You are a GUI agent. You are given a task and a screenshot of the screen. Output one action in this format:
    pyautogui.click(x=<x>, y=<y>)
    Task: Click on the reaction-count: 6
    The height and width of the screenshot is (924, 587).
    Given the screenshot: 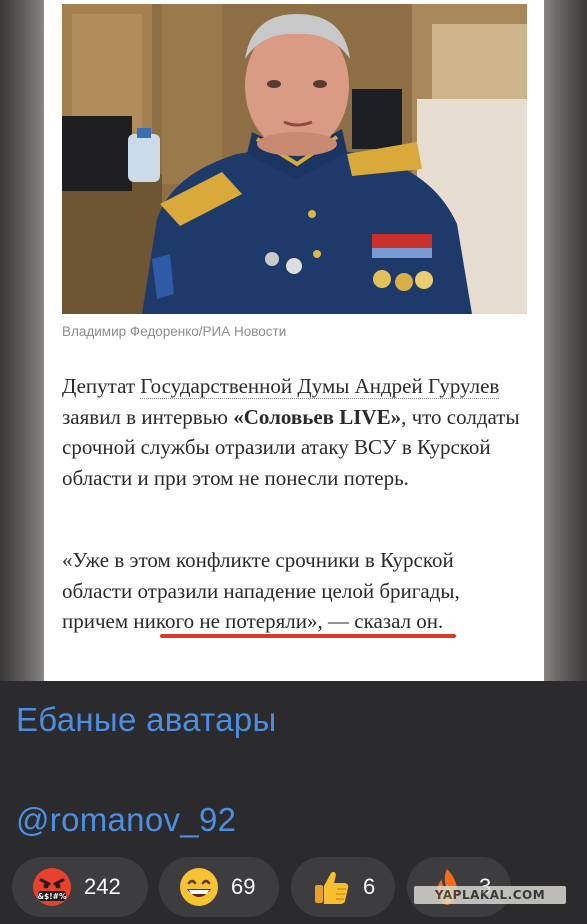 What is the action you would take?
    pyautogui.click(x=369, y=886)
    